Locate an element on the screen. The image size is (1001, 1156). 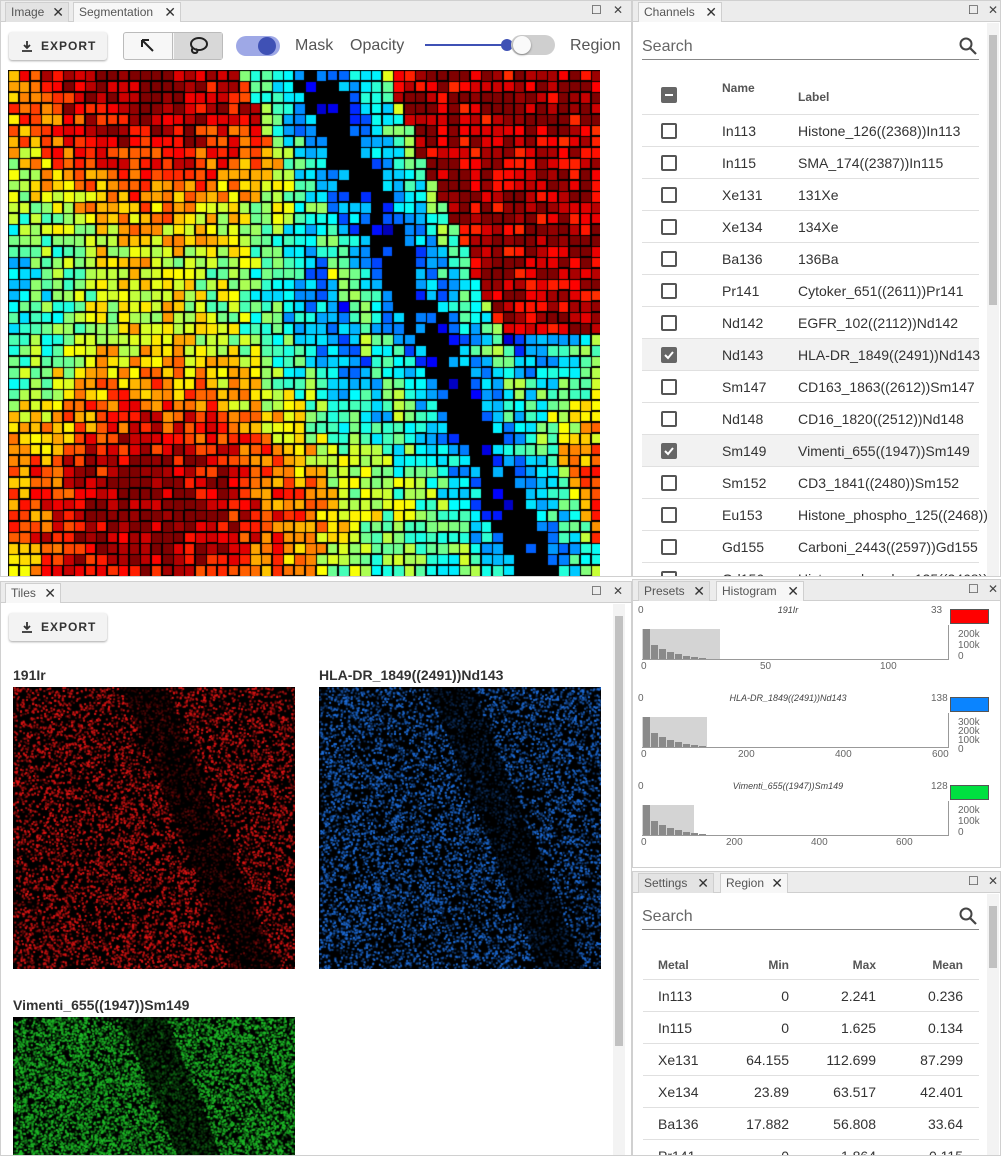
tab-settings: Settings ✕ is located at coordinates (676, 883).